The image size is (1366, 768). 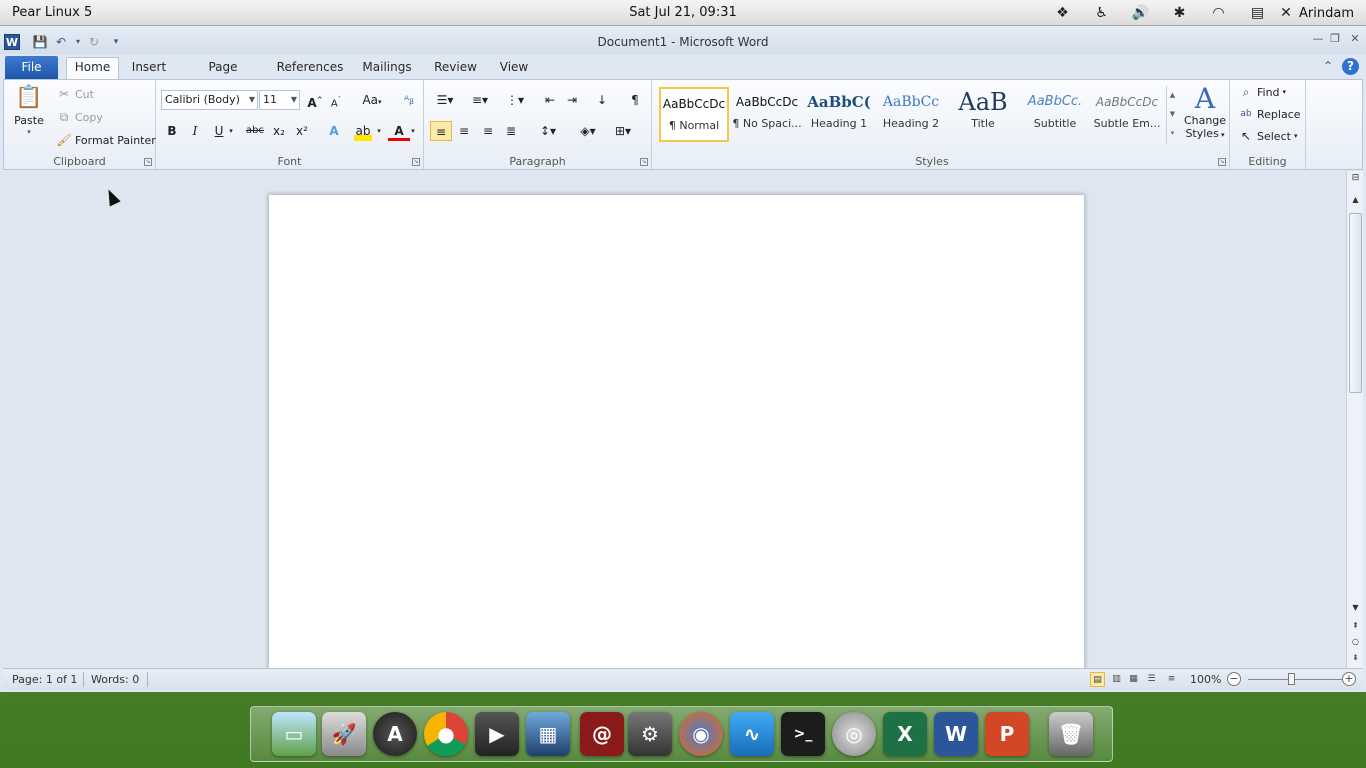 I want to click on sort-icon: ↓, so click(x=602, y=100).